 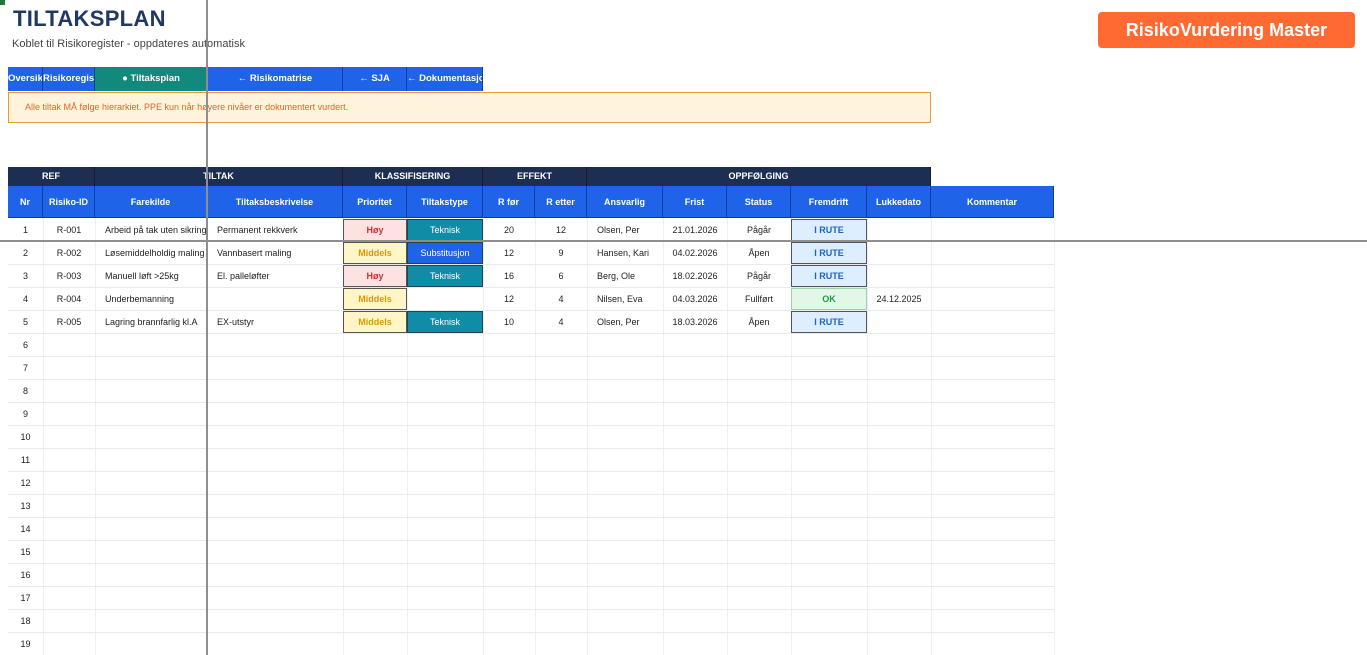 What do you see at coordinates (695, 202) in the screenshot?
I see `col-header-frist: Frist` at bounding box center [695, 202].